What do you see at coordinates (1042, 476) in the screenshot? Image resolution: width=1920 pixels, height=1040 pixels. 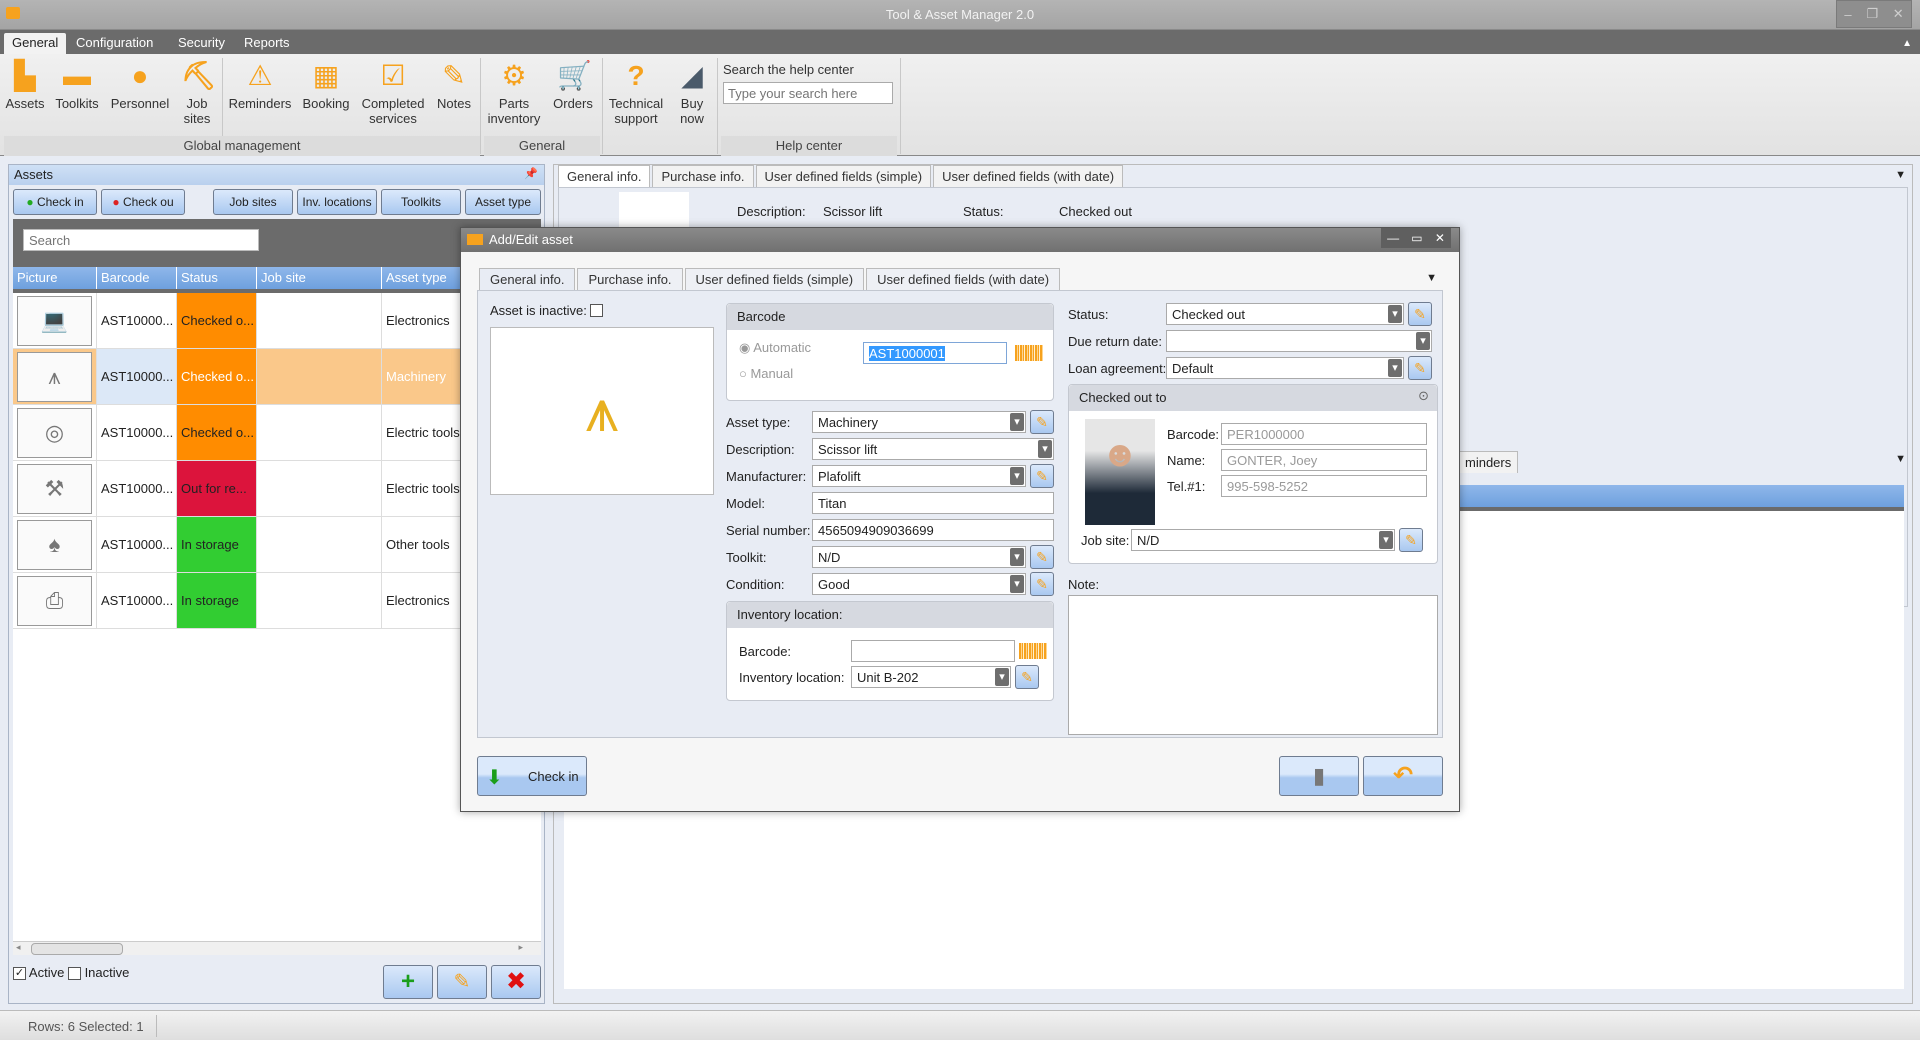 I see `edit-manufacturer-button: ✎` at bounding box center [1042, 476].